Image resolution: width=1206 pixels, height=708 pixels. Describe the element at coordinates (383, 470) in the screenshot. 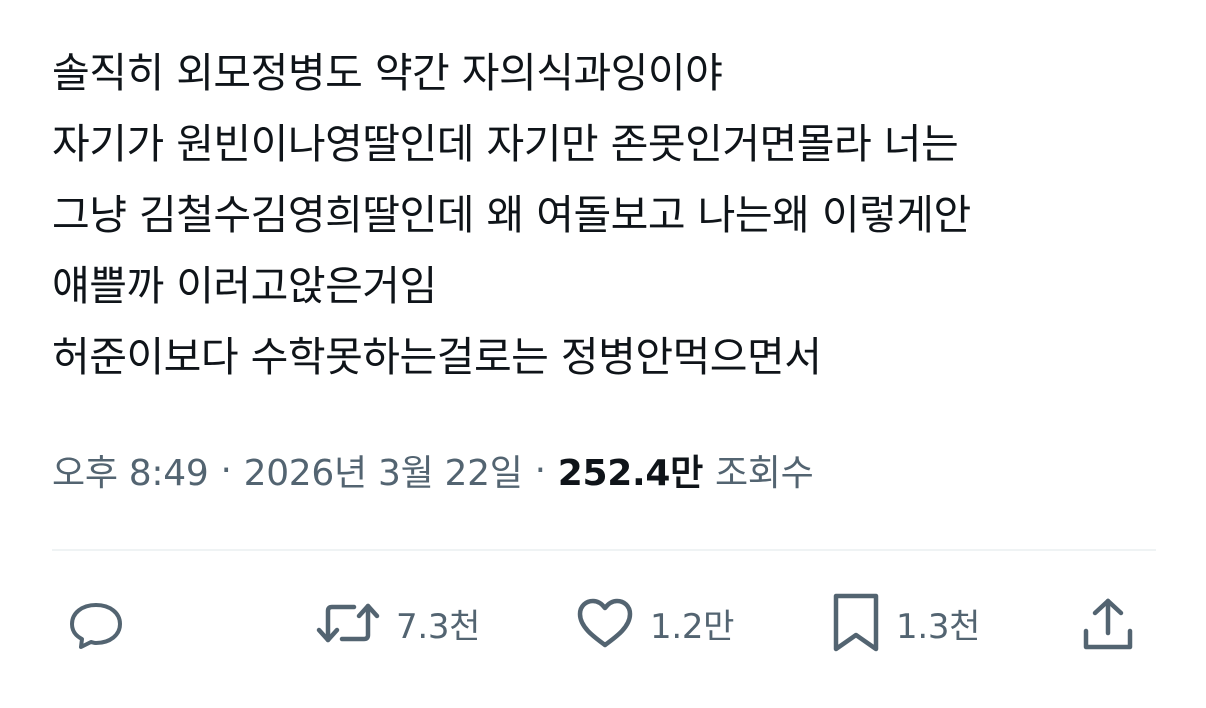

I see `tweet-date-link: 2026년 3월 22일` at that location.